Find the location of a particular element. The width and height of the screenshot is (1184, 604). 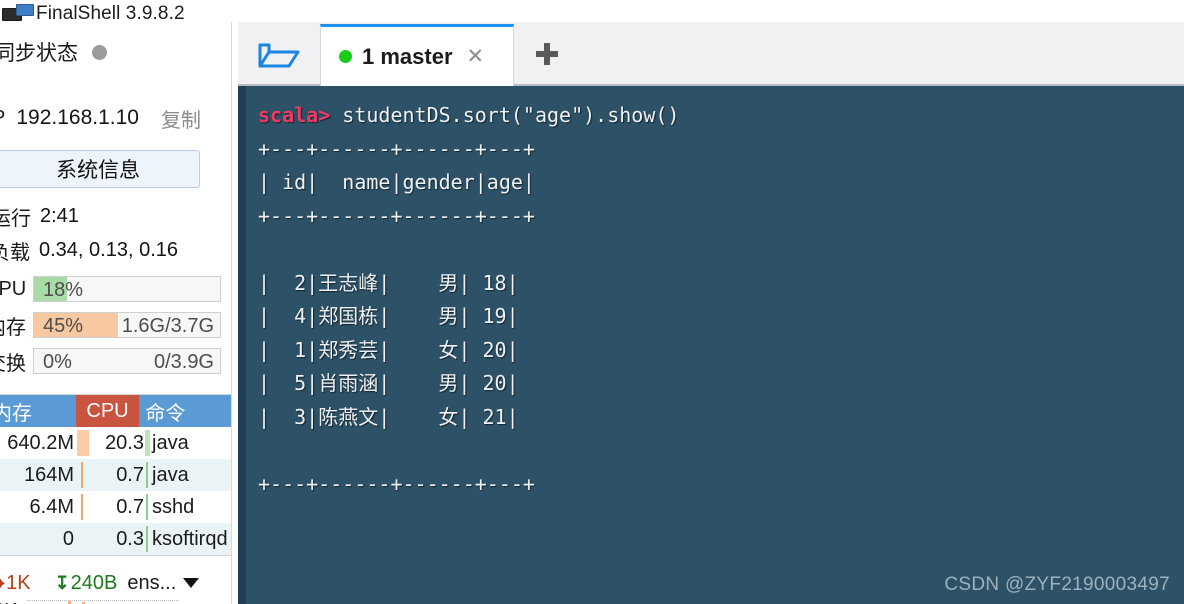

cpu-meter-percent: 18% is located at coordinates (63, 290).